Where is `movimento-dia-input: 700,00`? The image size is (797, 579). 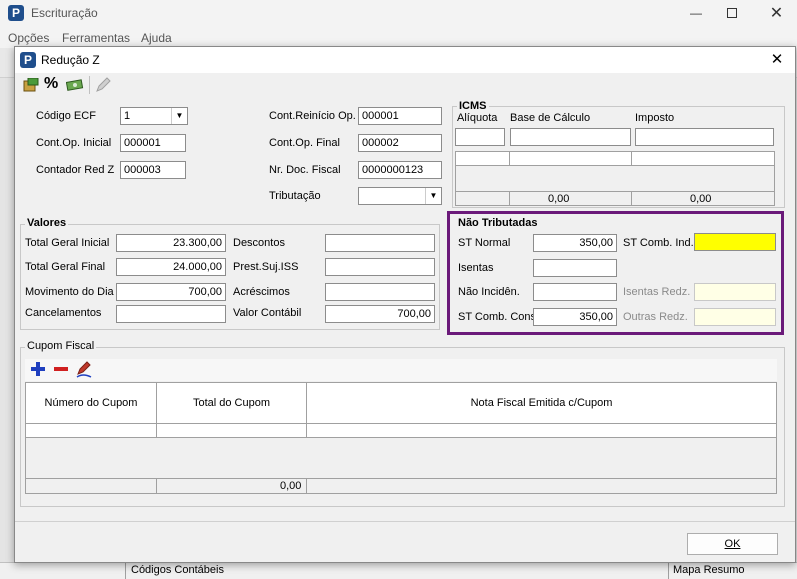 movimento-dia-input: 700,00 is located at coordinates (171, 292).